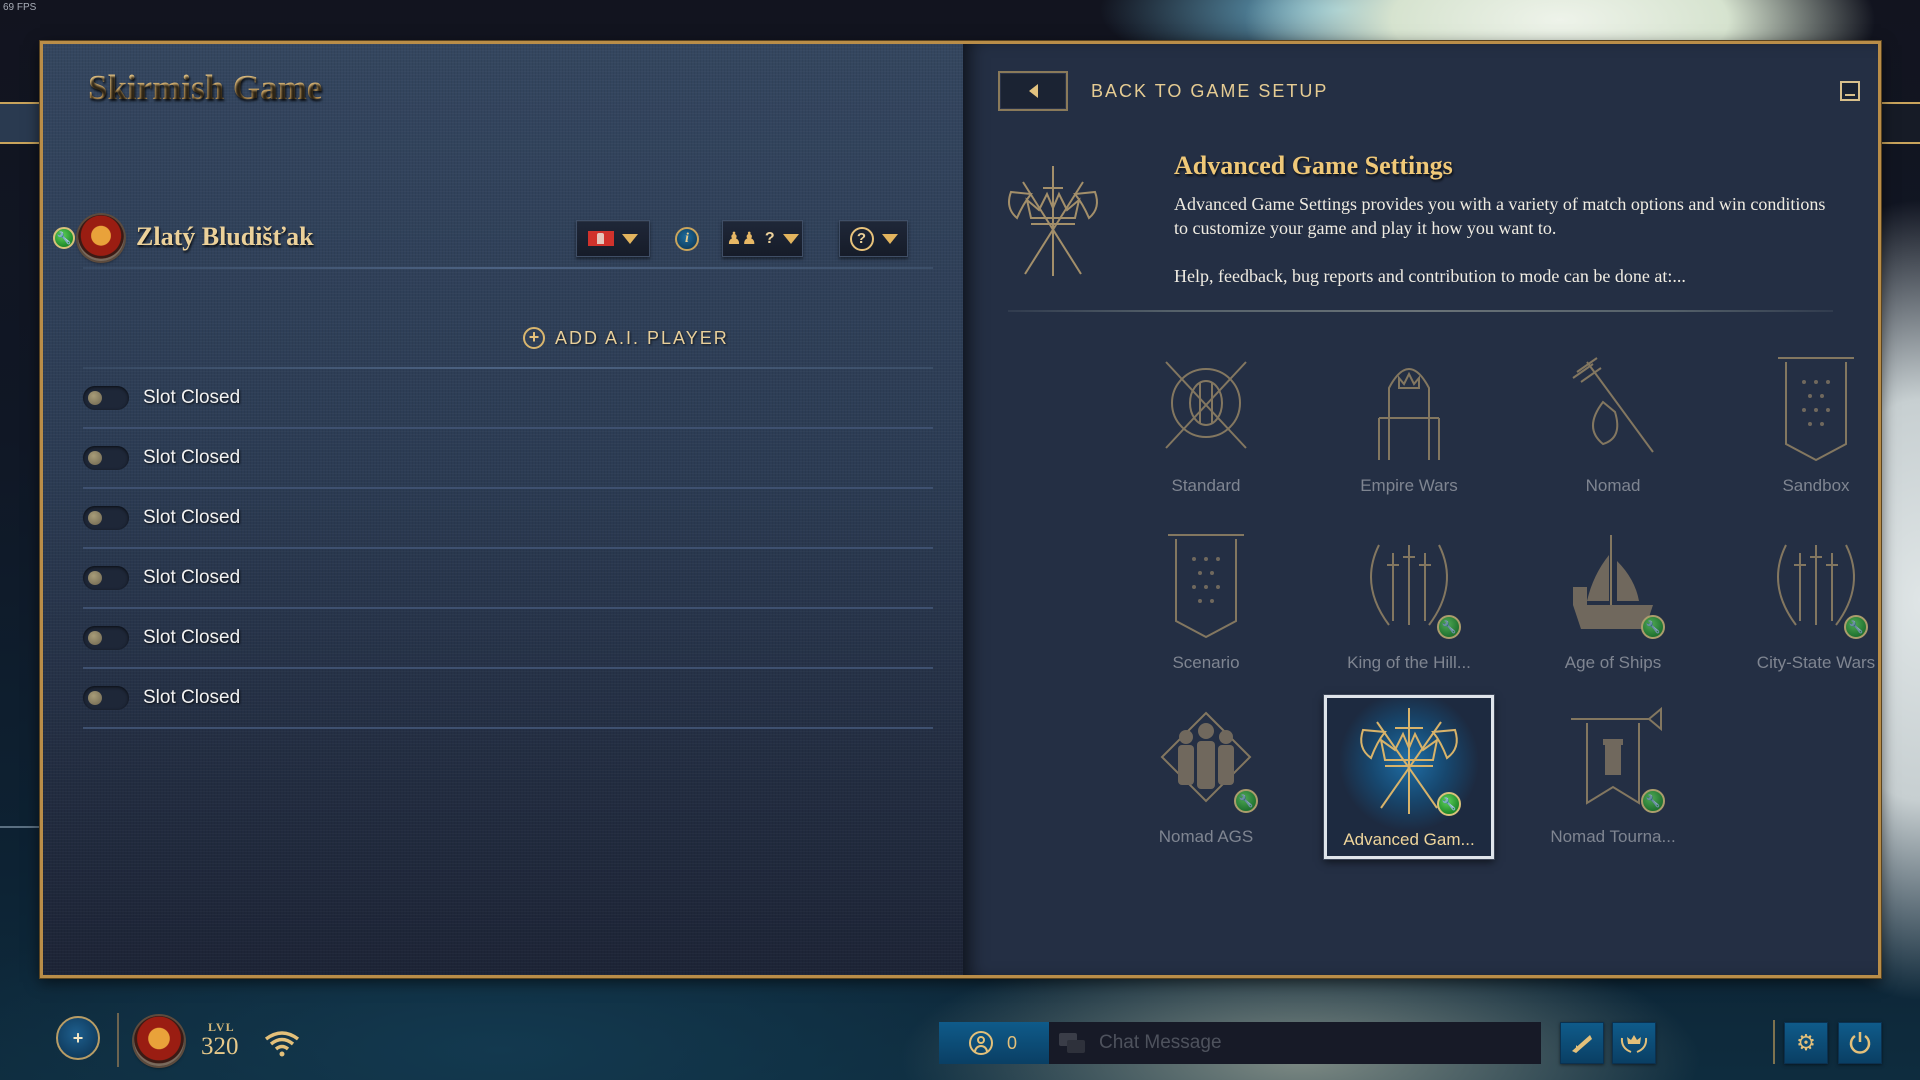  Describe the element at coordinates (1206, 662) in the screenshot. I see `game-mode-label: Scenario` at that location.